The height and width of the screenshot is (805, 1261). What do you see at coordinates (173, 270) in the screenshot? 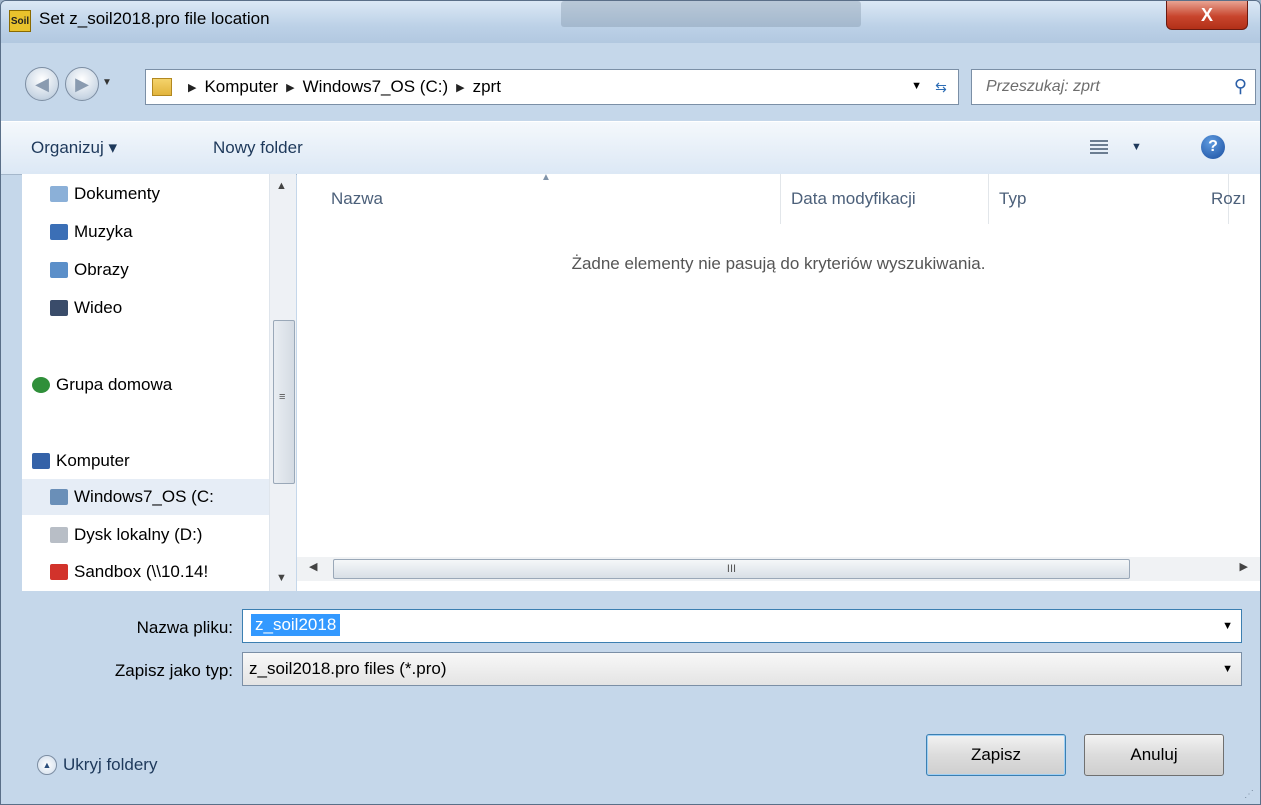
I see `sidebar-item-pictures: Obrazy` at bounding box center [173, 270].